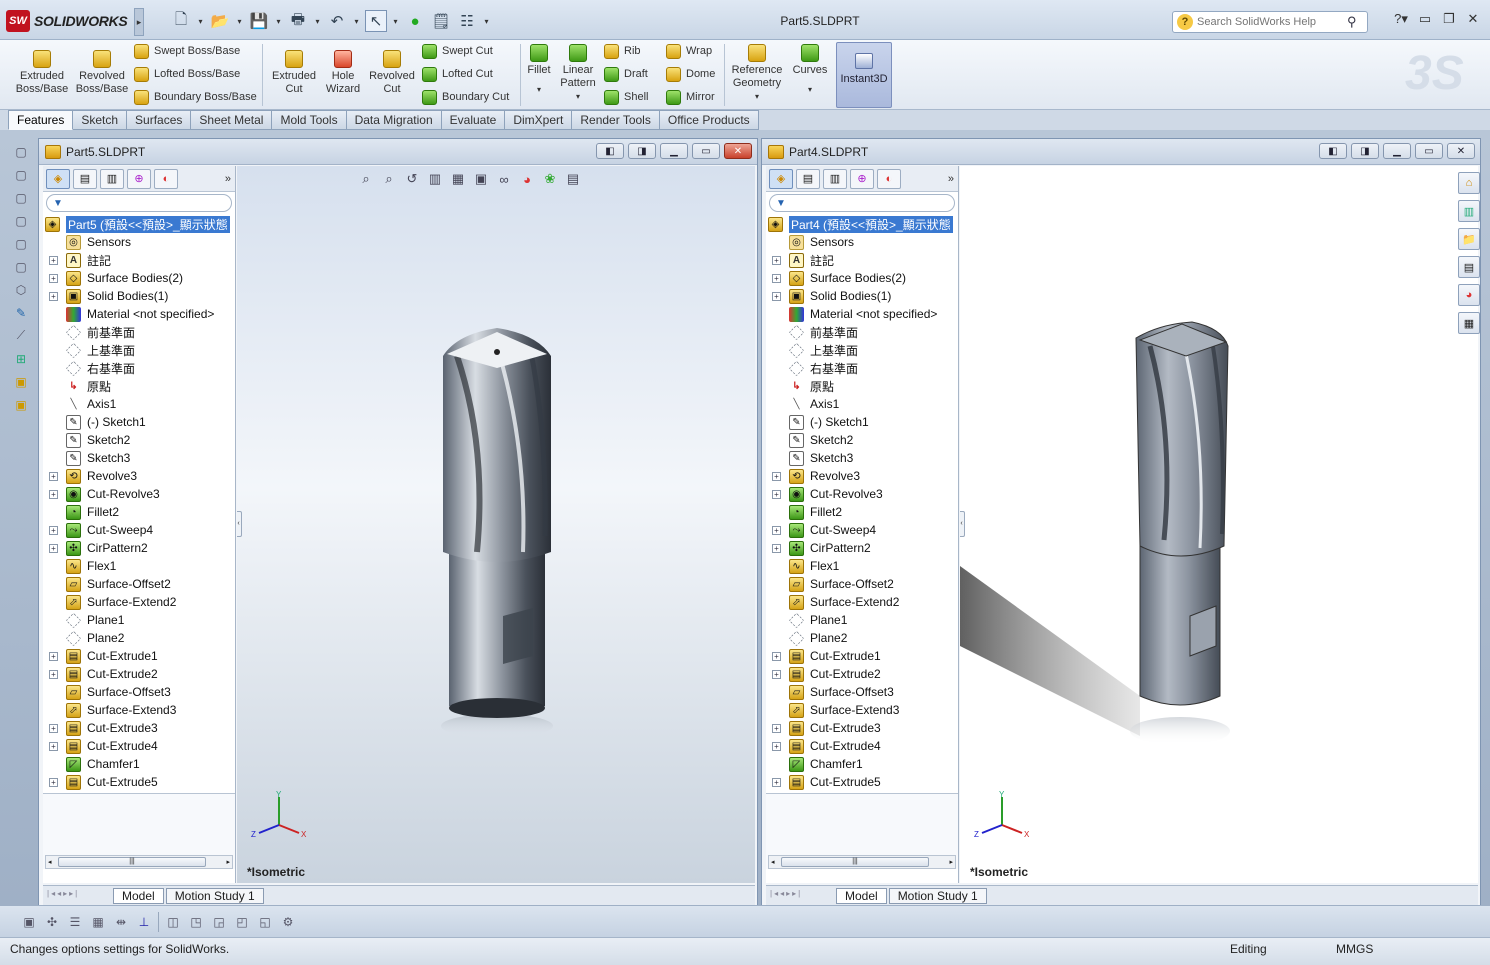 This screenshot has width=1490, height=965. What do you see at coordinates (539, 120) in the screenshot?
I see `tab-dimxpert: DimXpert` at bounding box center [539, 120].